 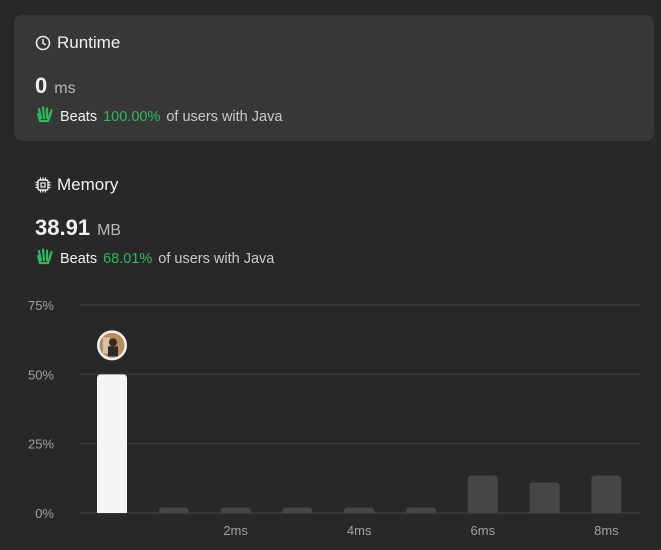 I want to click on user-avatar-icon, so click(x=112, y=345).